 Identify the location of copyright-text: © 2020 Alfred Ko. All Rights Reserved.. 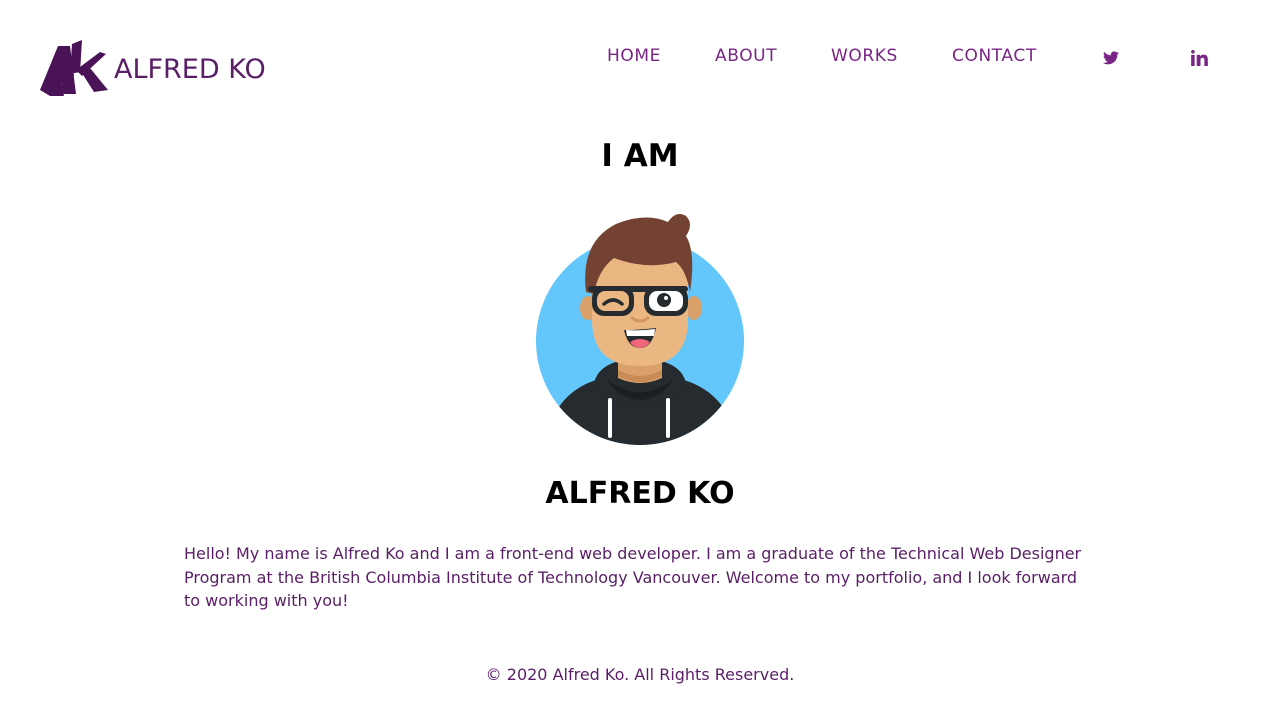
(640, 674).